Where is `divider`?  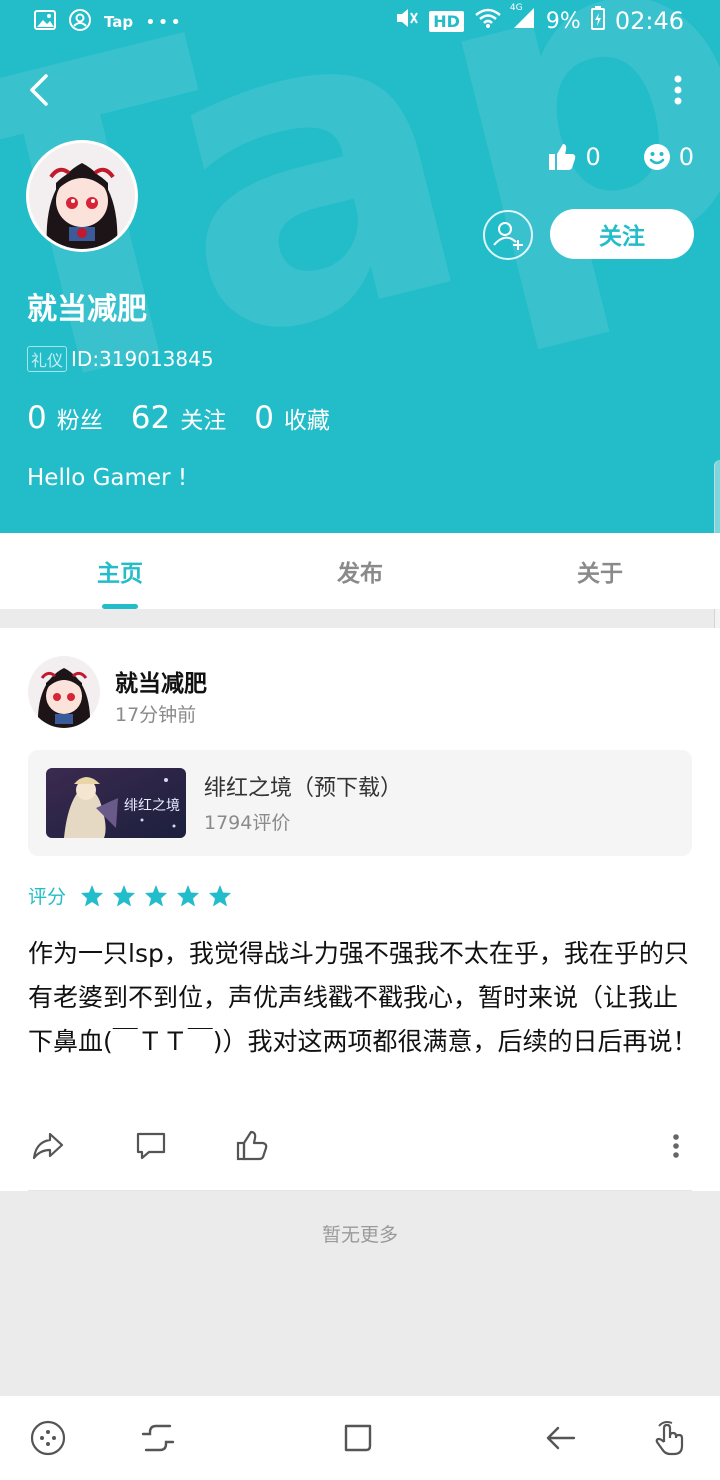 divider is located at coordinates (360, 1190).